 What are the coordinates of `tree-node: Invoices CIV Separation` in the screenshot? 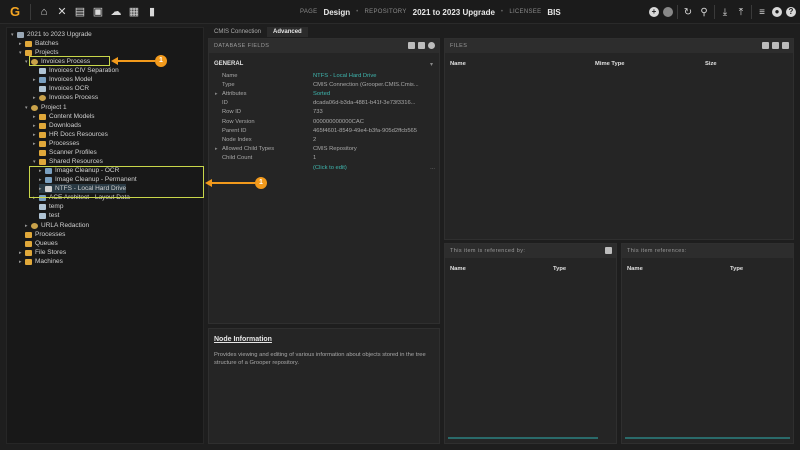 It's located at (76, 70).